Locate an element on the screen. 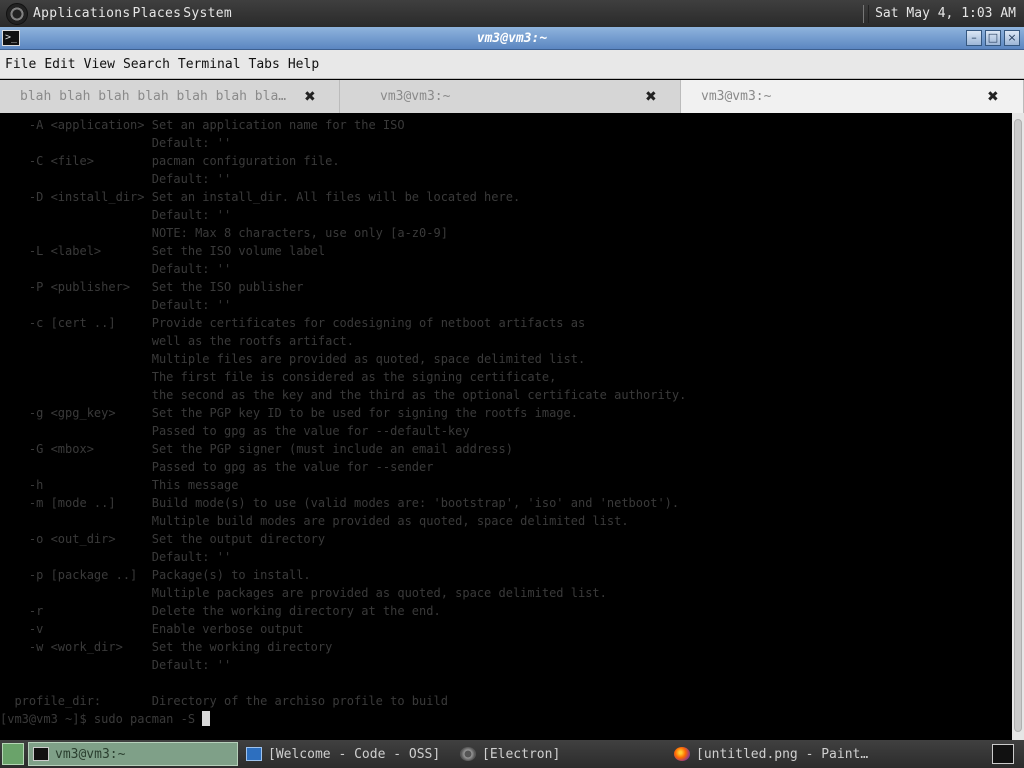 Image resolution: width=1024 pixels, height=768 pixels. taskbar-item-electron: [Electron] is located at coordinates (561, 754).